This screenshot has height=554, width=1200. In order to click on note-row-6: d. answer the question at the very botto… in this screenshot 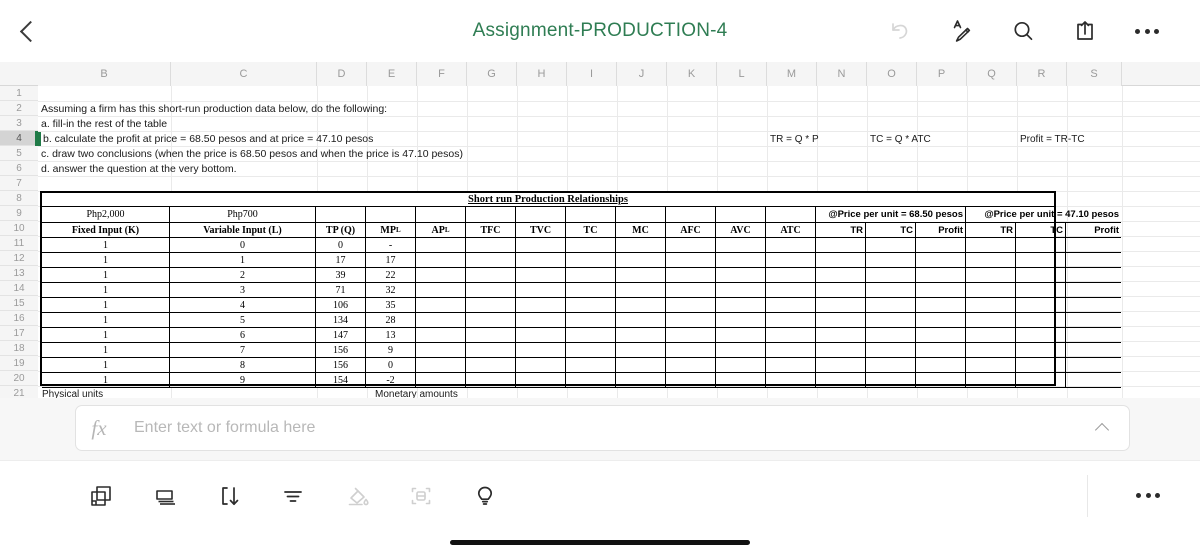, I will do `click(139, 169)`.